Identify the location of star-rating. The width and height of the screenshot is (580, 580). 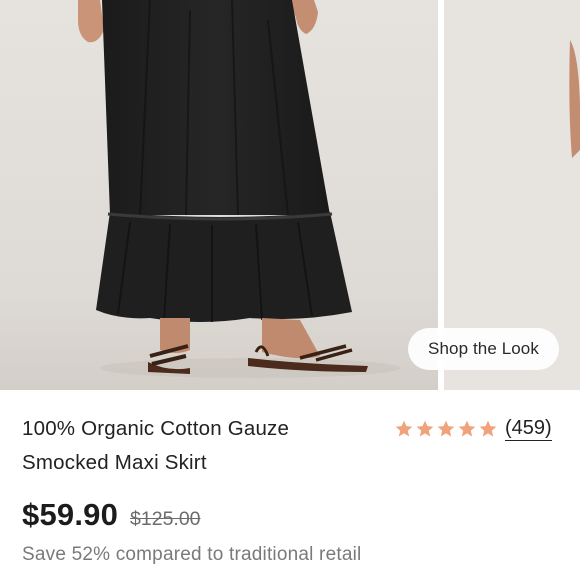
(446, 429).